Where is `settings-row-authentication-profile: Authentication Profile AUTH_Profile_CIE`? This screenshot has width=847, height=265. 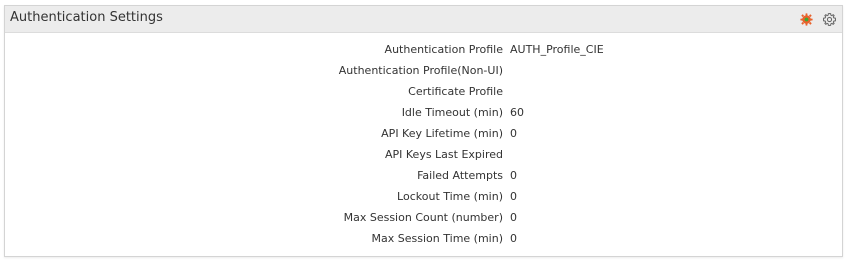 settings-row-authentication-profile: Authentication Profile AUTH_Profile_CIE is located at coordinates (423, 50).